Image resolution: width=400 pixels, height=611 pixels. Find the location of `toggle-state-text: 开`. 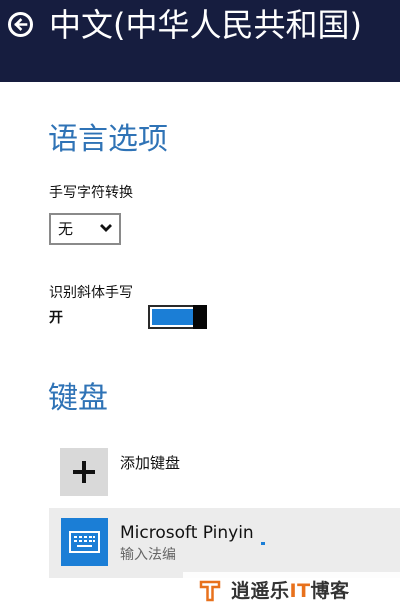

toggle-state-text: 开 is located at coordinates (56, 318).